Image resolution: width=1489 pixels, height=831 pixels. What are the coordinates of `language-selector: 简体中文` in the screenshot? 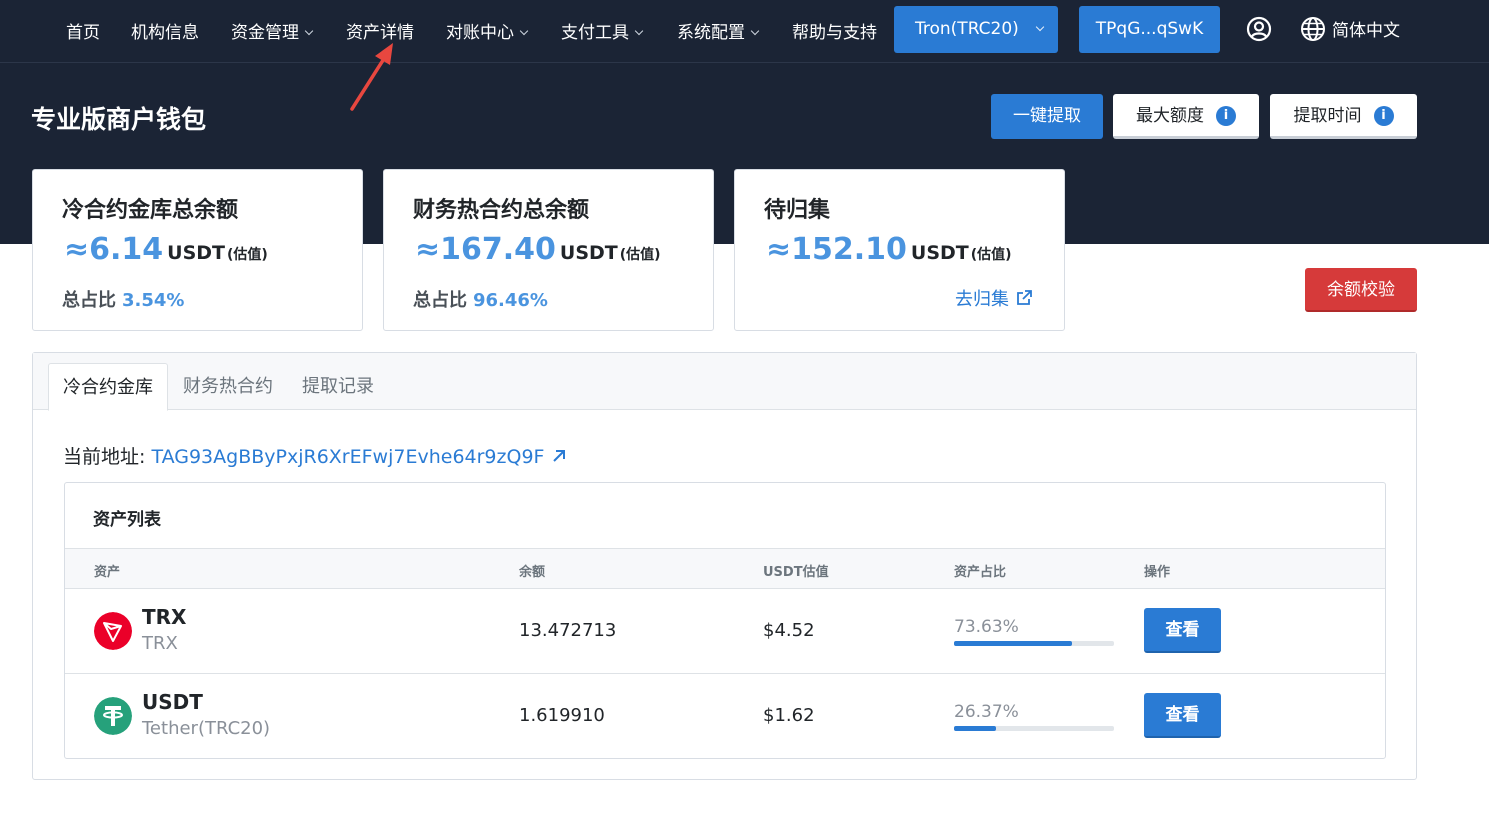 It's located at (1350, 29).